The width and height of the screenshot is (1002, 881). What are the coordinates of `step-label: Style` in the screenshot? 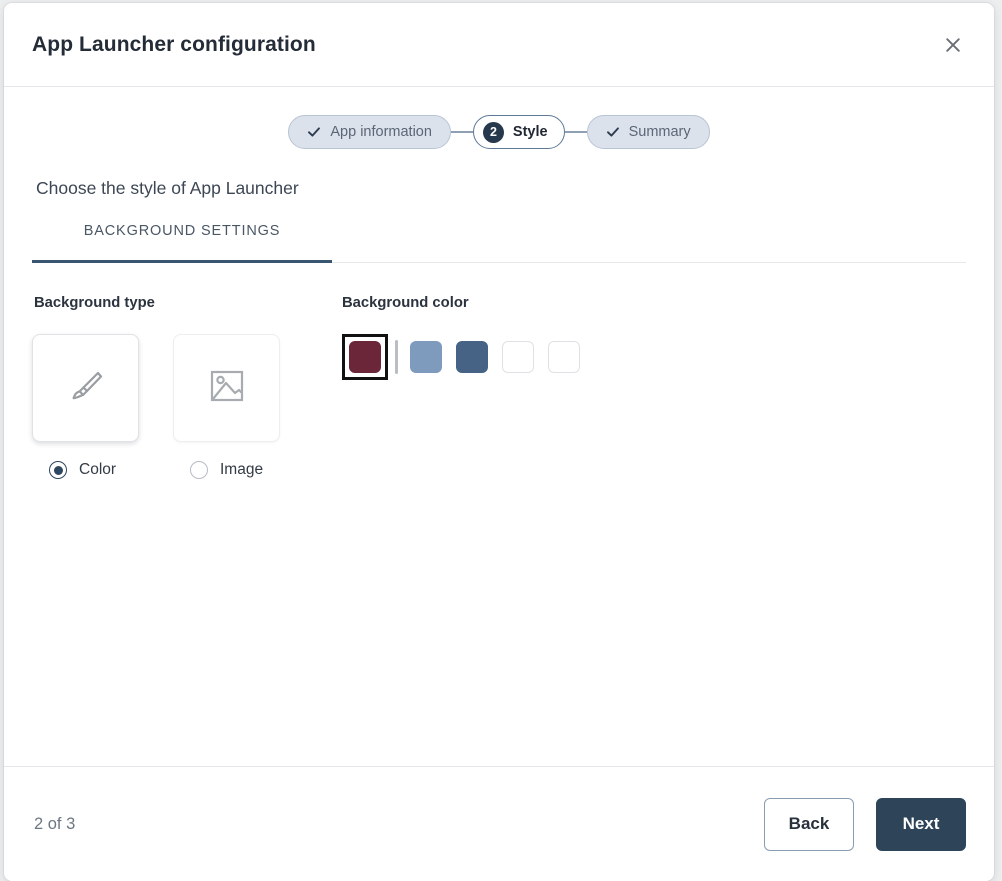 It's located at (530, 132).